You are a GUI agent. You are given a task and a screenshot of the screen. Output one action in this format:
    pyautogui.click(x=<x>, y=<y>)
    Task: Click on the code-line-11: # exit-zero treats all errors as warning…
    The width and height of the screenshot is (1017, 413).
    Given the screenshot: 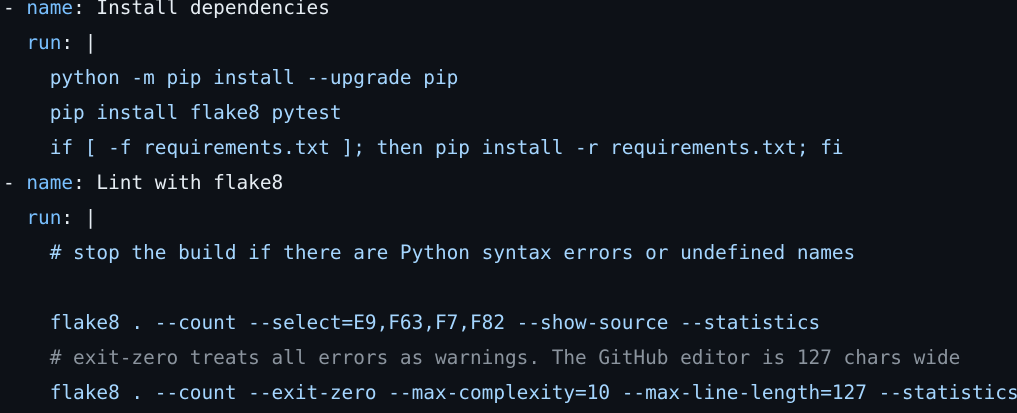 What is the action you would take?
    pyautogui.click(x=482, y=357)
    